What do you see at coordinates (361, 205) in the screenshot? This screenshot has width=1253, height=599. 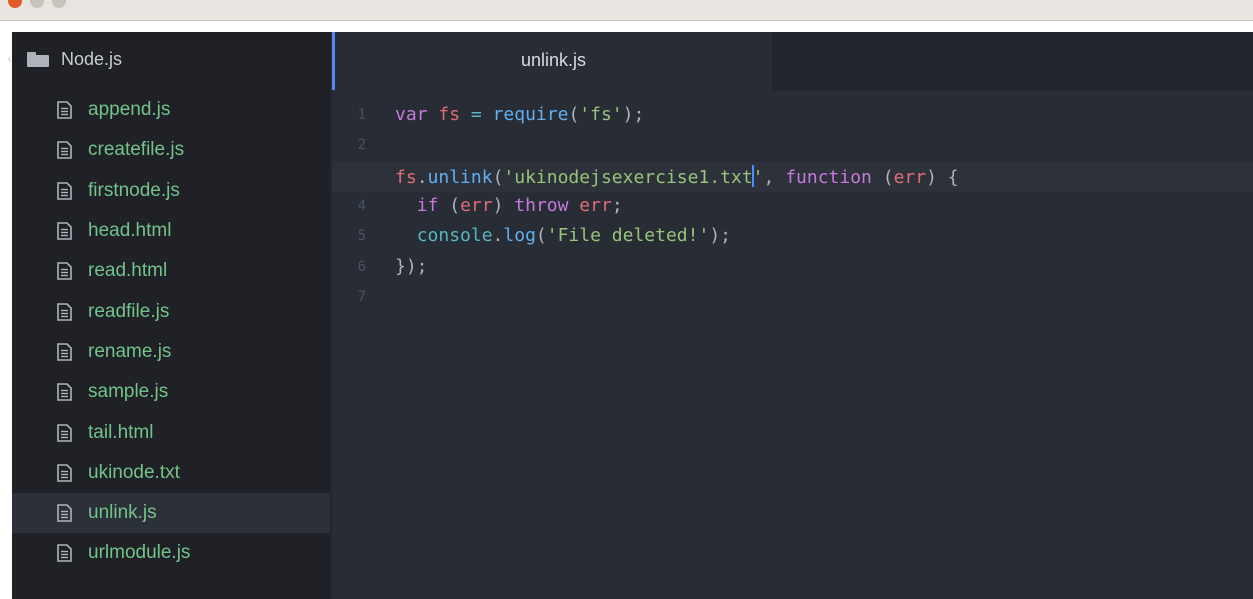 I see `line-number: 4` at bounding box center [361, 205].